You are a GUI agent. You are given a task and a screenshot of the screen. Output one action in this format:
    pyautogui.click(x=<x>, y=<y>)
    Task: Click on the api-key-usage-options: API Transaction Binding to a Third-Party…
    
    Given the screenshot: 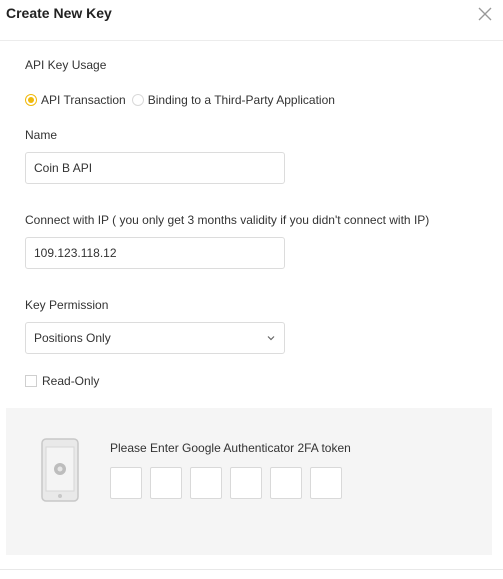 What is the action you would take?
    pyautogui.click(x=183, y=100)
    